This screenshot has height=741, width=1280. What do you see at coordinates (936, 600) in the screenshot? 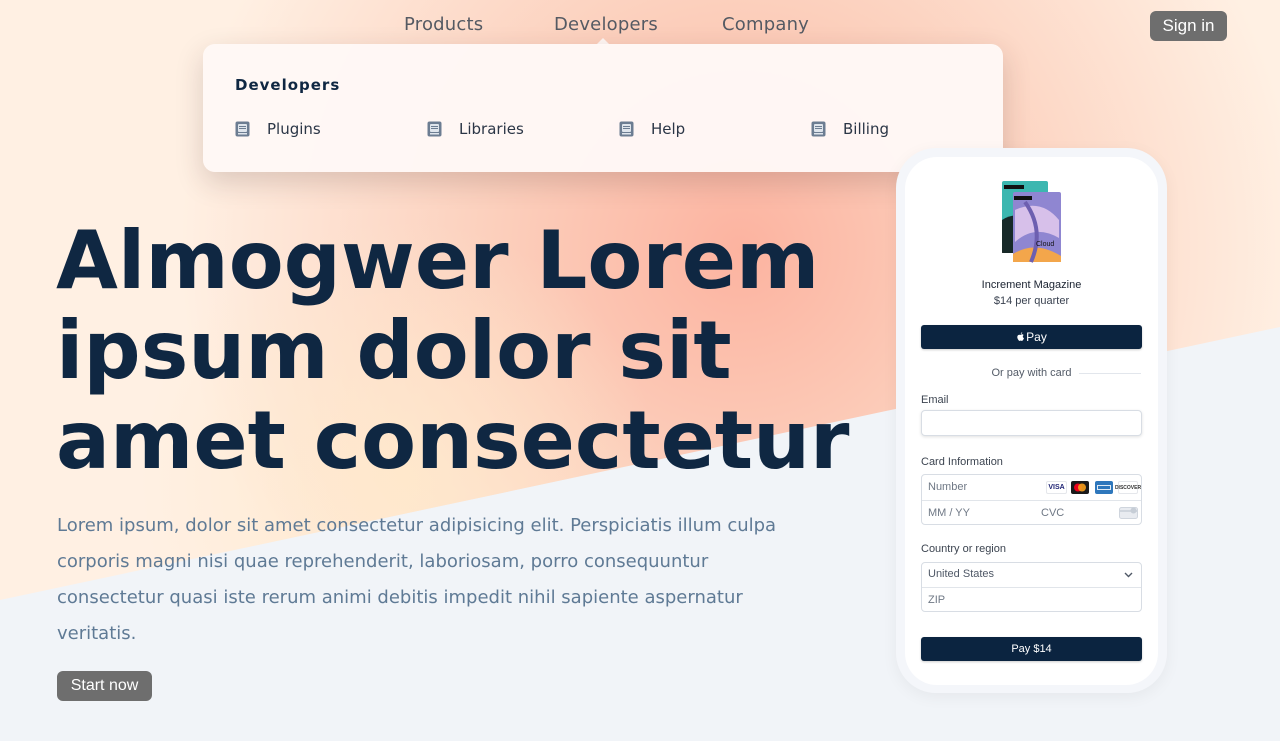
I see `zip-placeholder: ZIP` at bounding box center [936, 600].